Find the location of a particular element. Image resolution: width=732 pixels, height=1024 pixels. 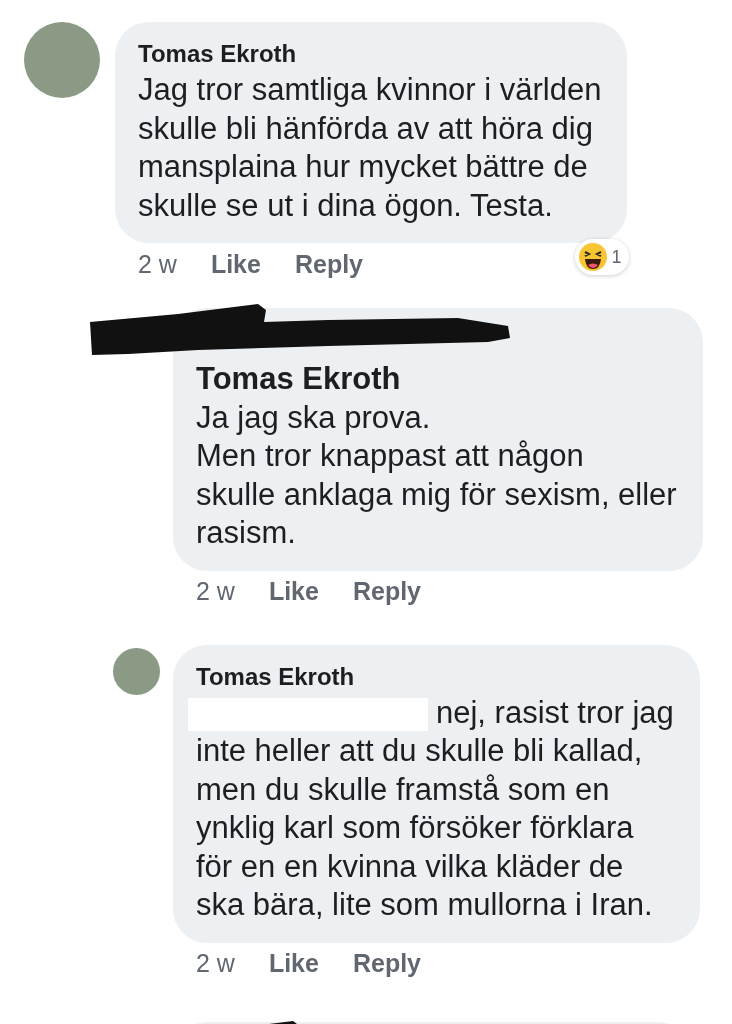

reaction-badge: 1 is located at coordinates (602, 257).